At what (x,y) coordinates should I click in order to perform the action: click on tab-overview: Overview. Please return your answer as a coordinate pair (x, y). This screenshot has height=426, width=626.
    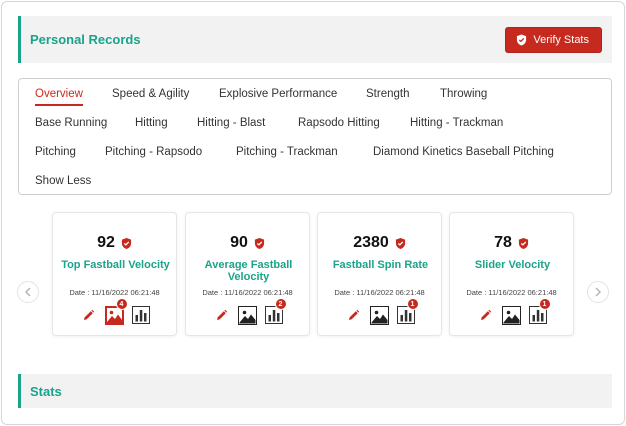
    Looking at the image, I should click on (59, 94).